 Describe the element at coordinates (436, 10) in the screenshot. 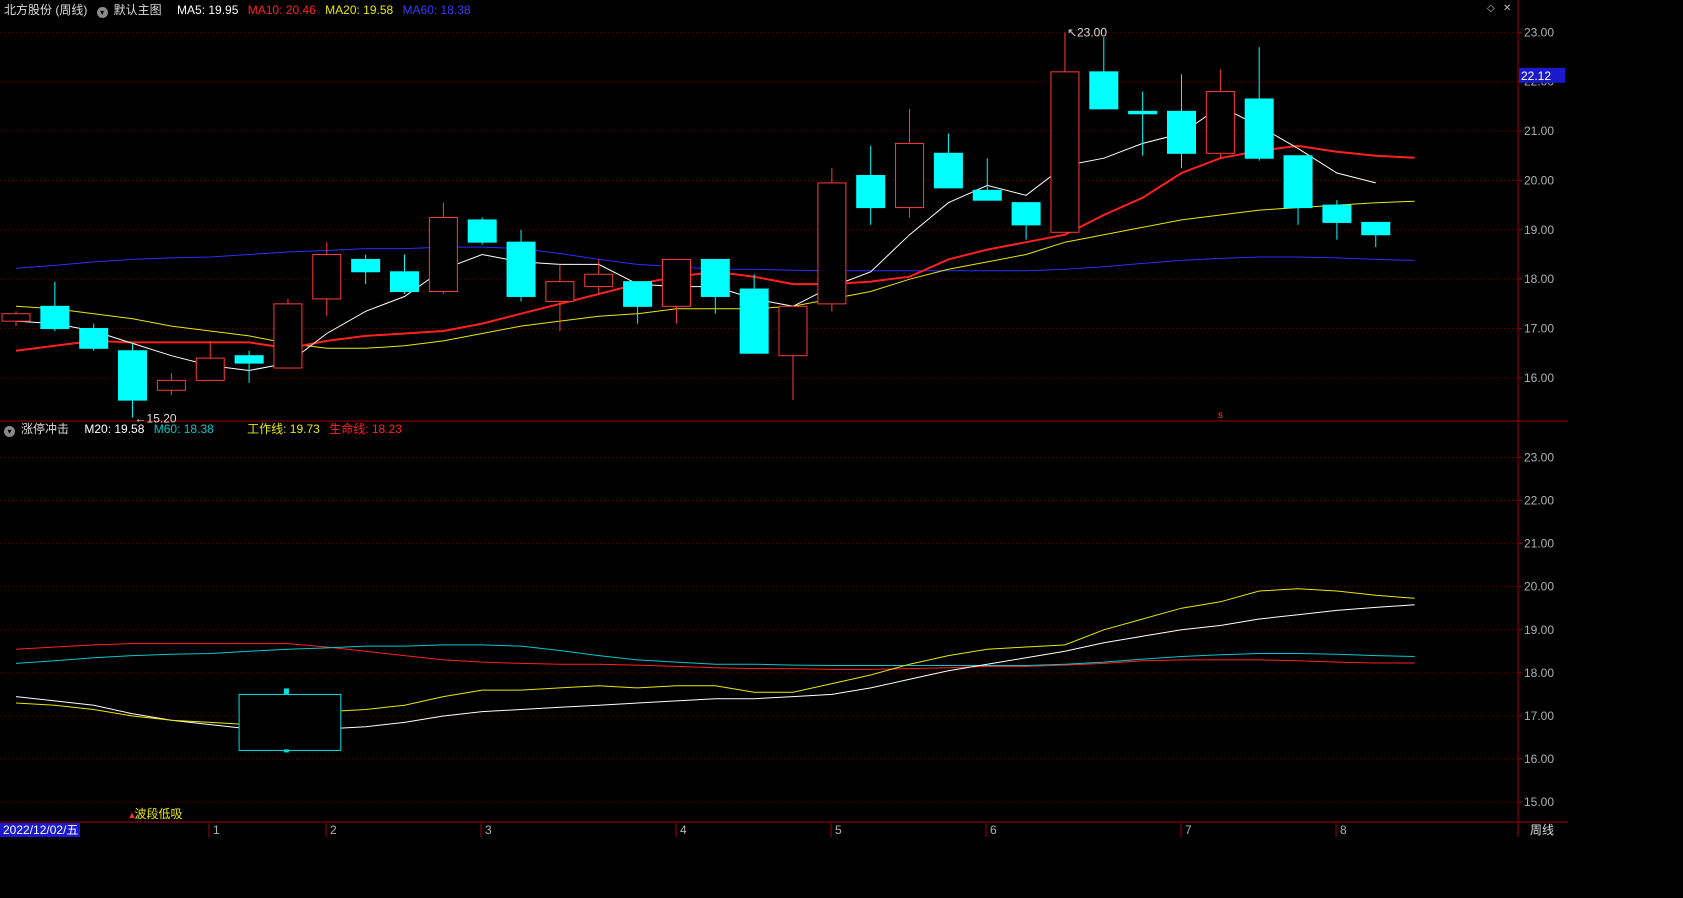

I see `ma60-value: MA60: 18.38` at that location.